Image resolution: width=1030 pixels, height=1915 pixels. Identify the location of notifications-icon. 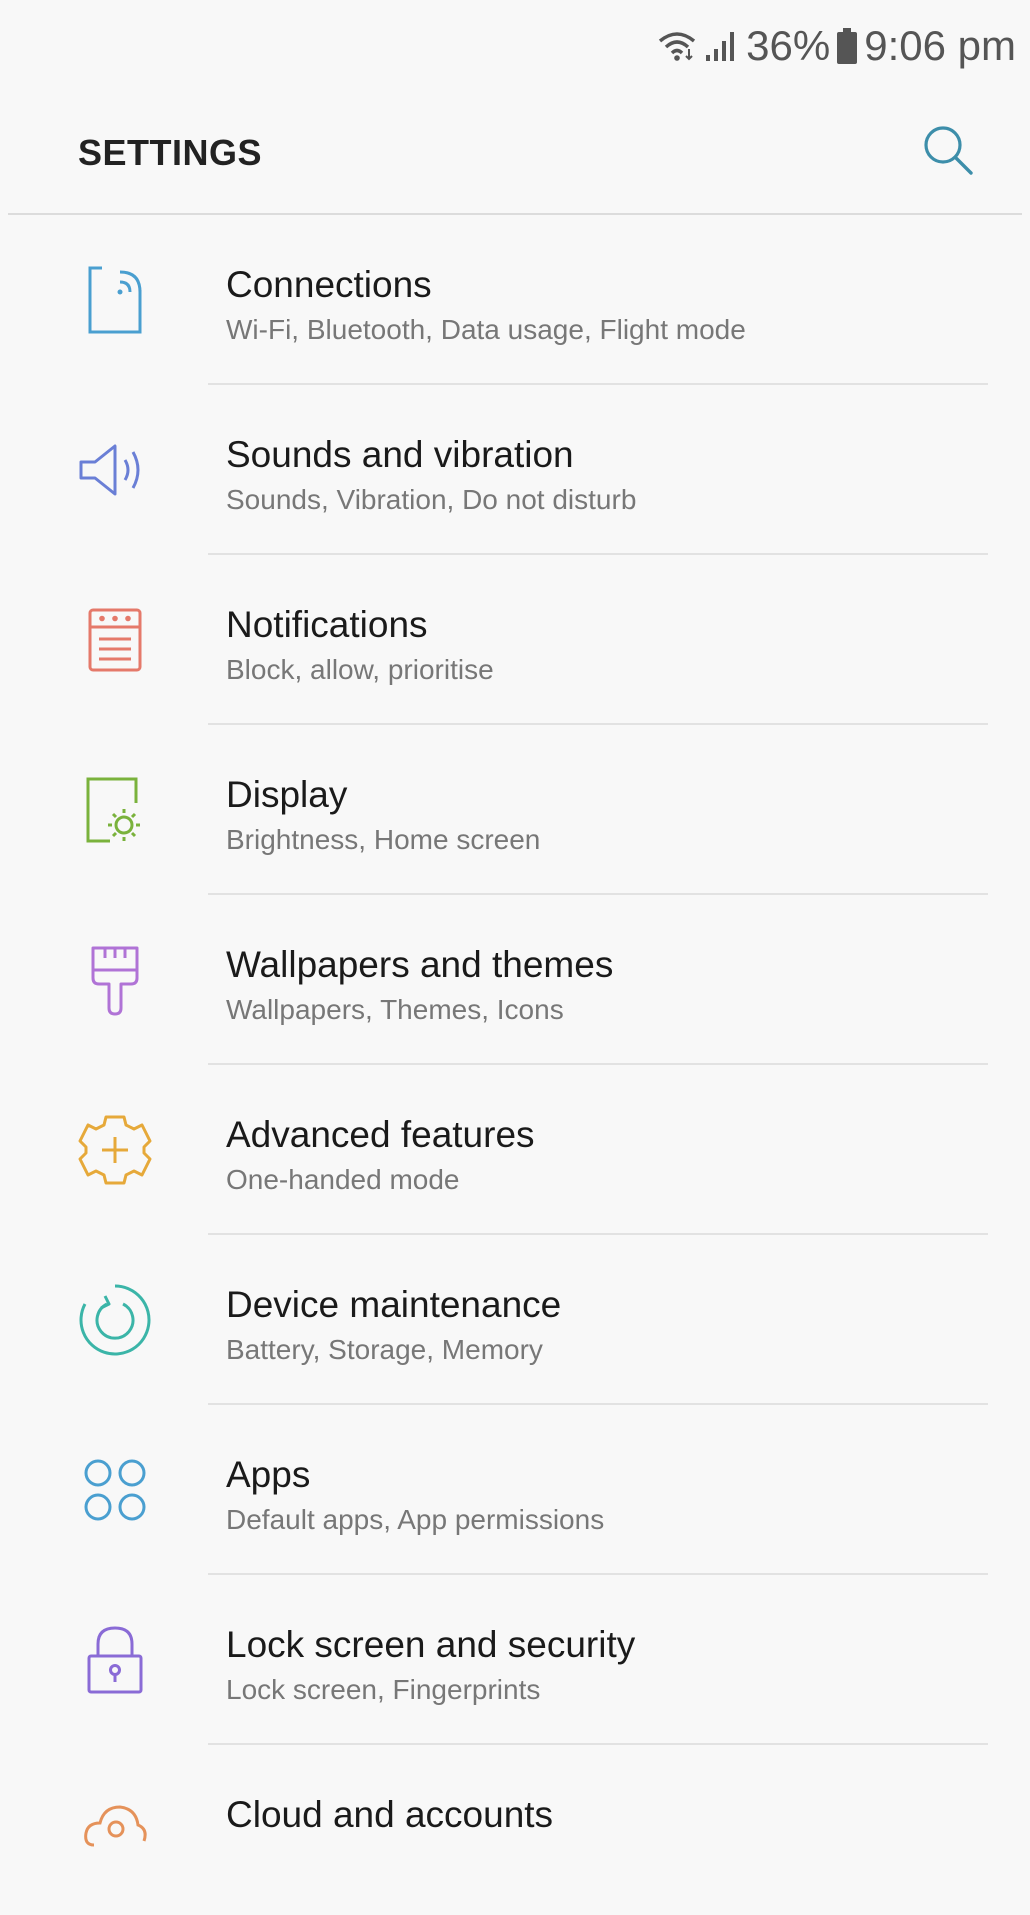
(115, 640).